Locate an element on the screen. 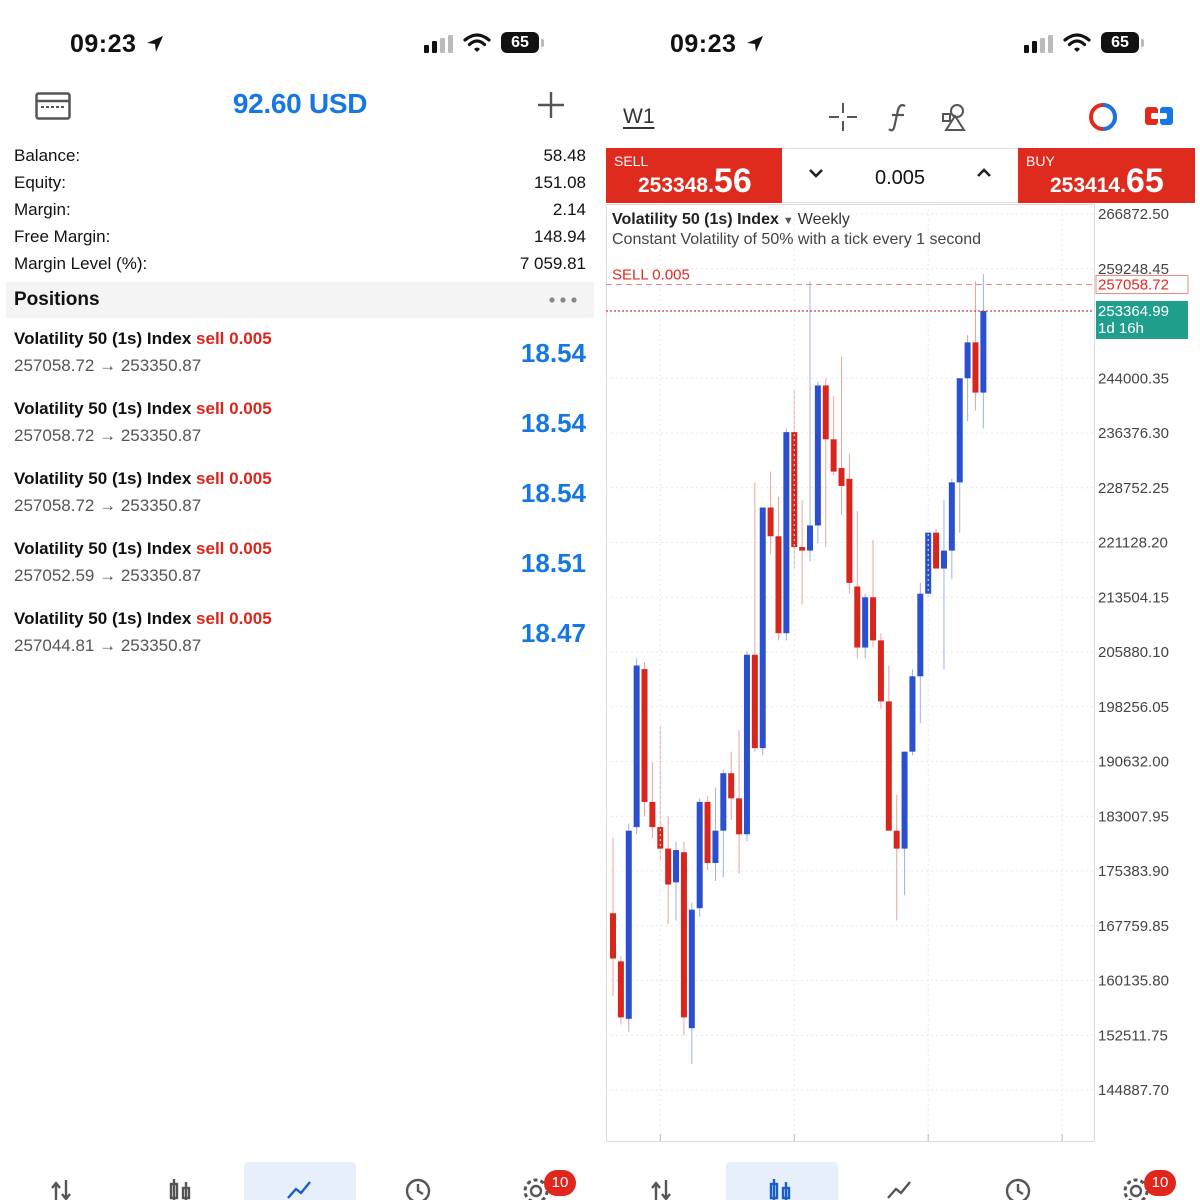 The height and width of the screenshot is (1200, 1200). sell-button: SELL 253348.56 is located at coordinates (694, 175).